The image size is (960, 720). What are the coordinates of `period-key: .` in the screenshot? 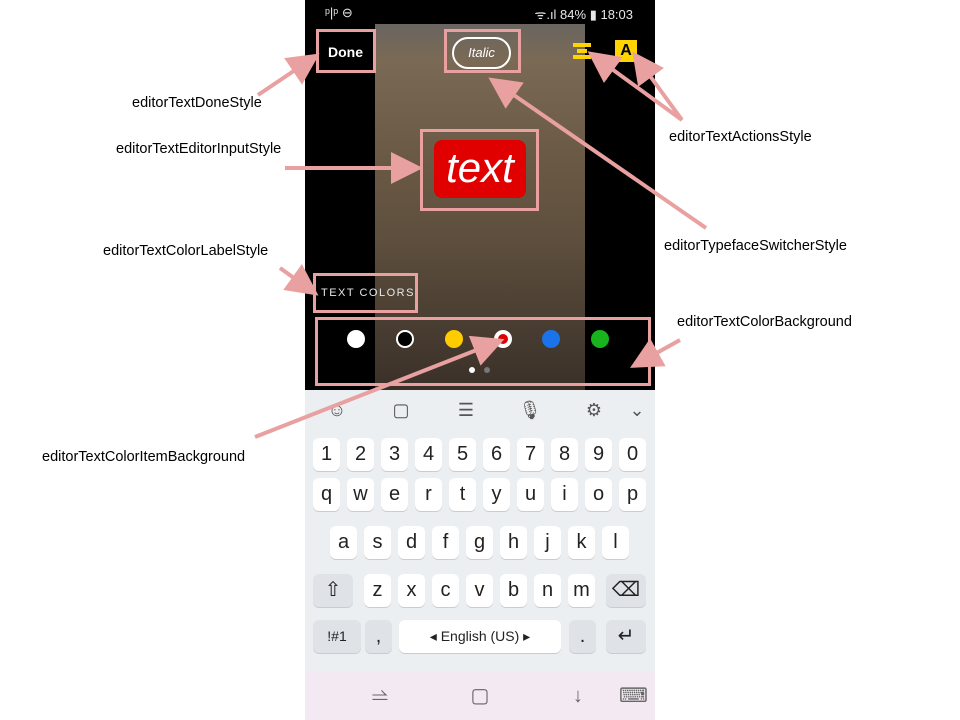 It's located at (582, 636).